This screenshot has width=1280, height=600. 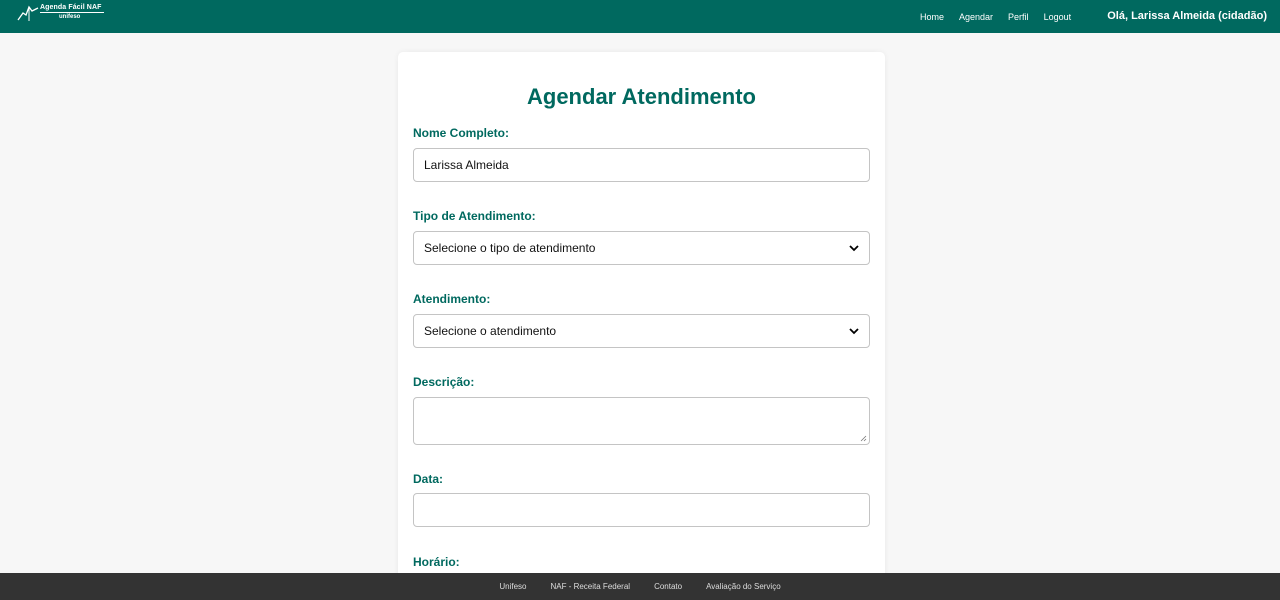 What do you see at coordinates (590, 586) in the screenshot?
I see `footer-link-naf: NAF - Receita Federal` at bounding box center [590, 586].